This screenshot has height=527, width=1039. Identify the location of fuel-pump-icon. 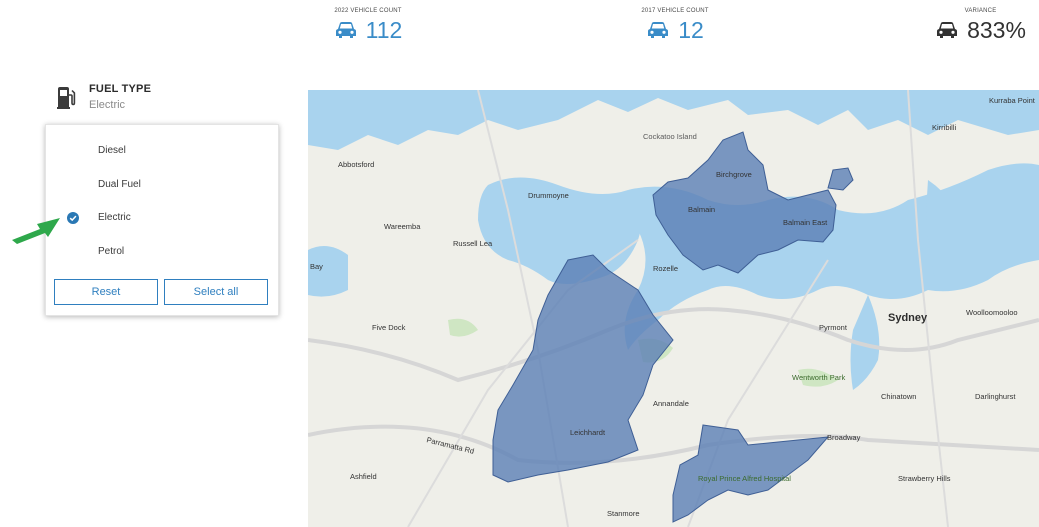
(66, 98).